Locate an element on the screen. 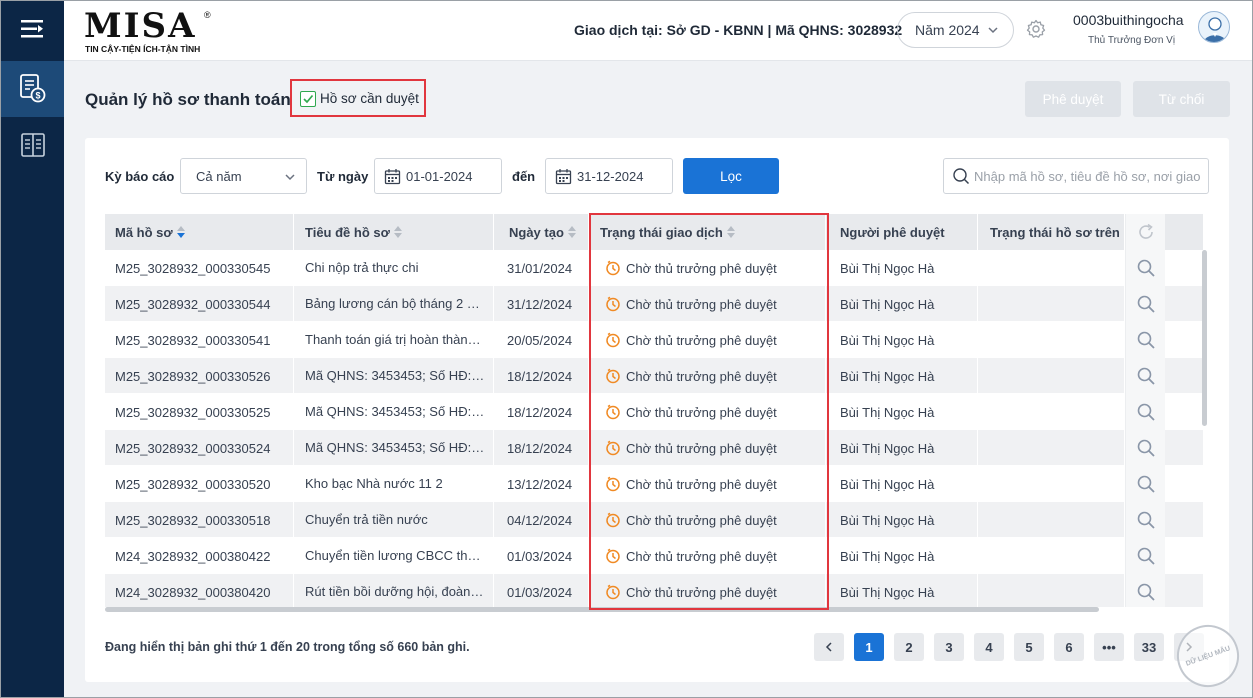 Image resolution: width=1253 pixels, height=698 pixels. column-header-approver: Người phê duyệt is located at coordinates (902, 232).